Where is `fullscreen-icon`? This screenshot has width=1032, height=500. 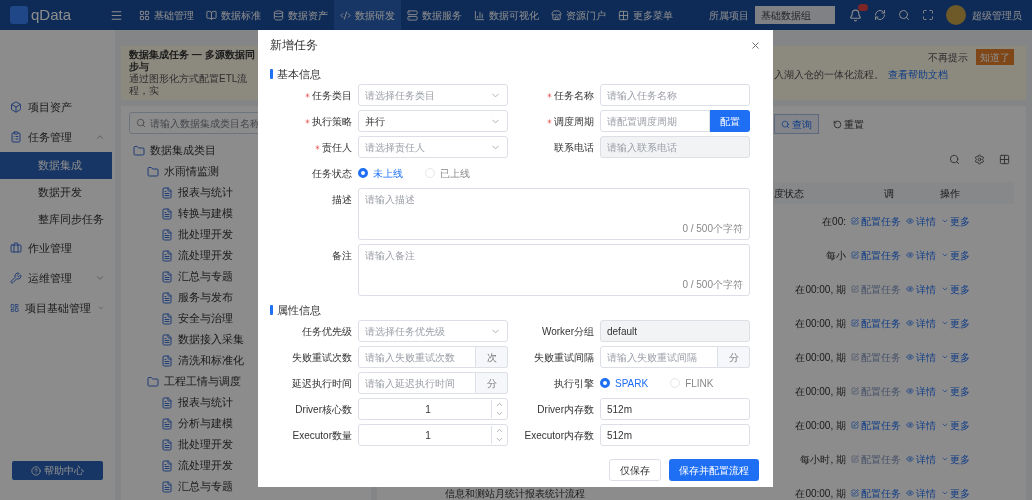
fullscreen-icon is located at coordinates (928, 15).